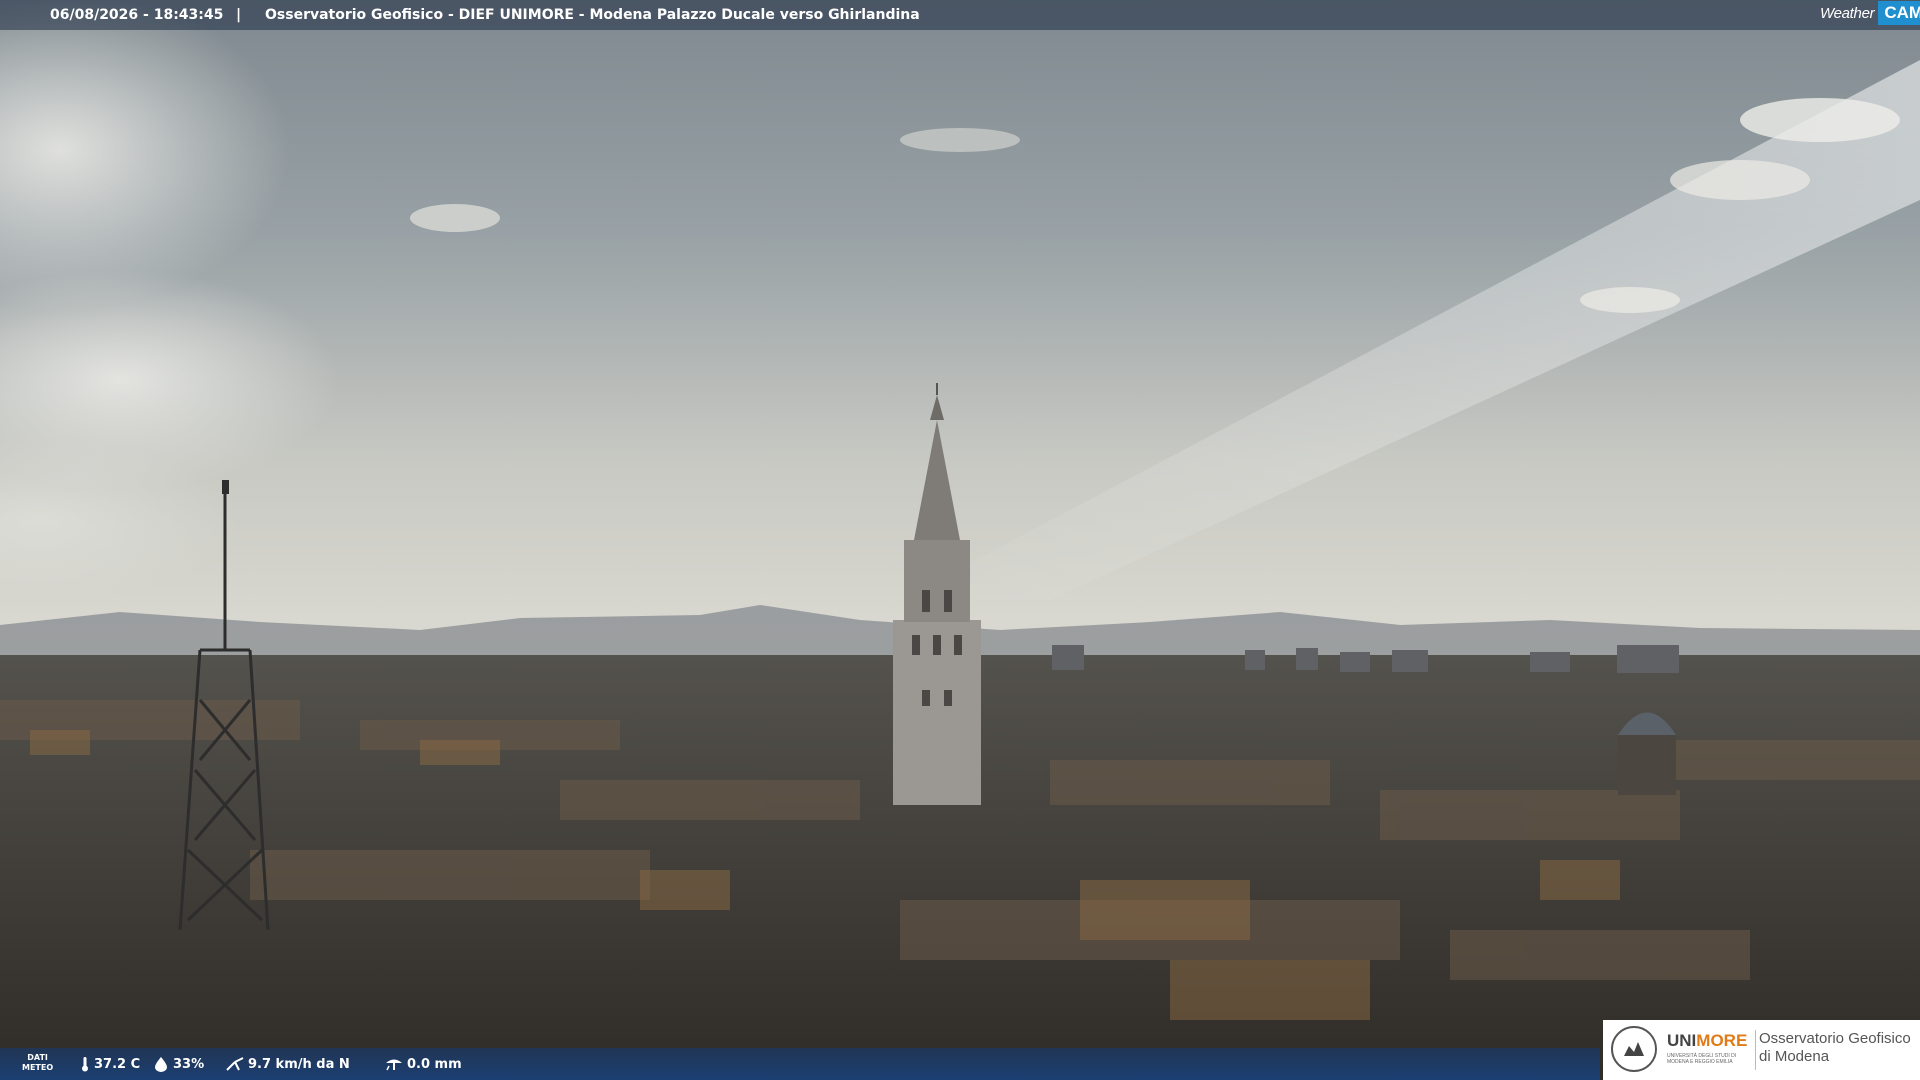 This screenshot has width=1920, height=1080. I want to click on wind-reading: 9.7 km/h da N, so click(288, 1064).